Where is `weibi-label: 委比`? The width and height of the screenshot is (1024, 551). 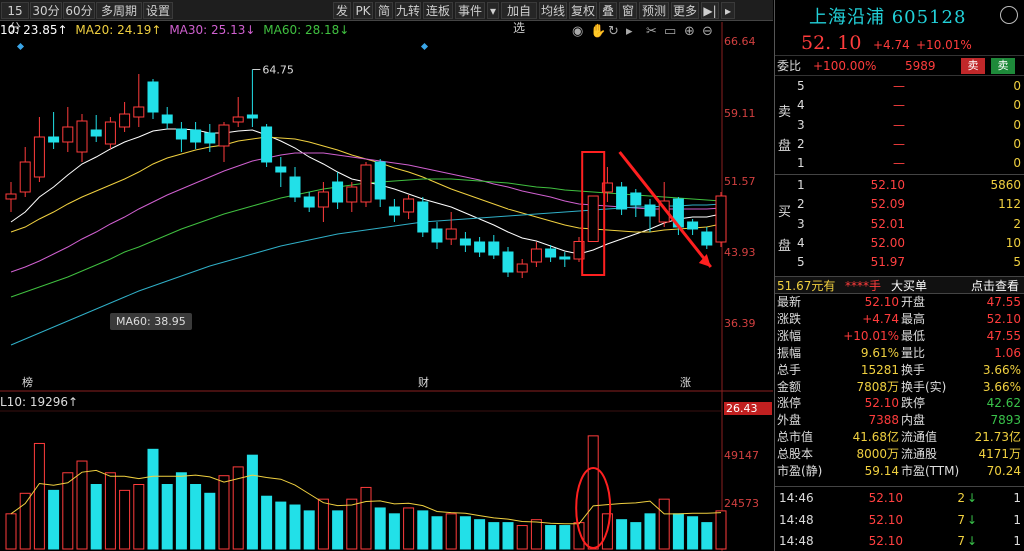
weibi-label: 委比 is located at coordinates (789, 66).